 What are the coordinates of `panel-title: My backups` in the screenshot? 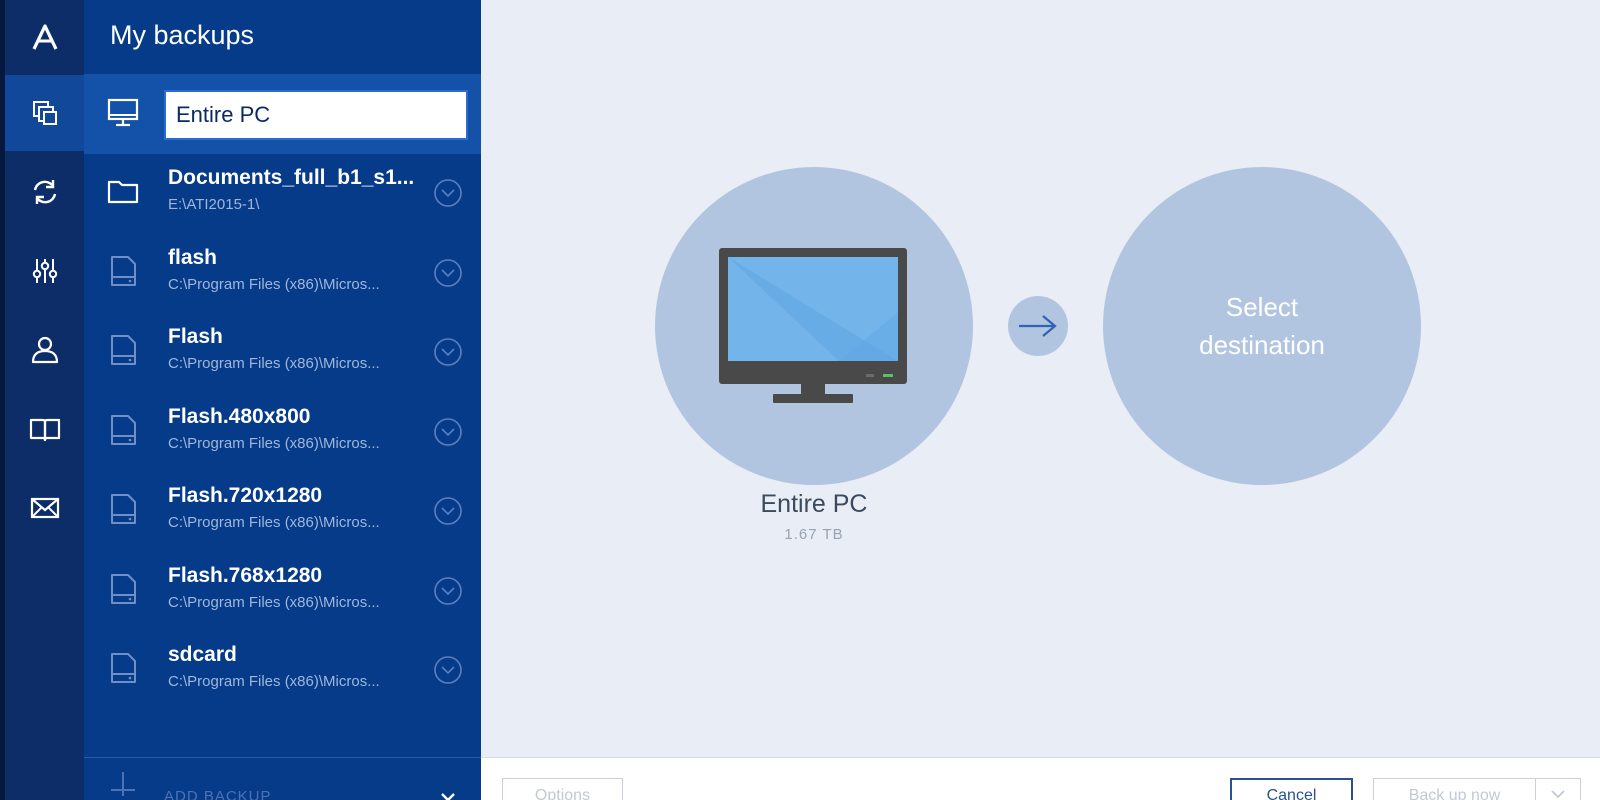 It's located at (182, 35).